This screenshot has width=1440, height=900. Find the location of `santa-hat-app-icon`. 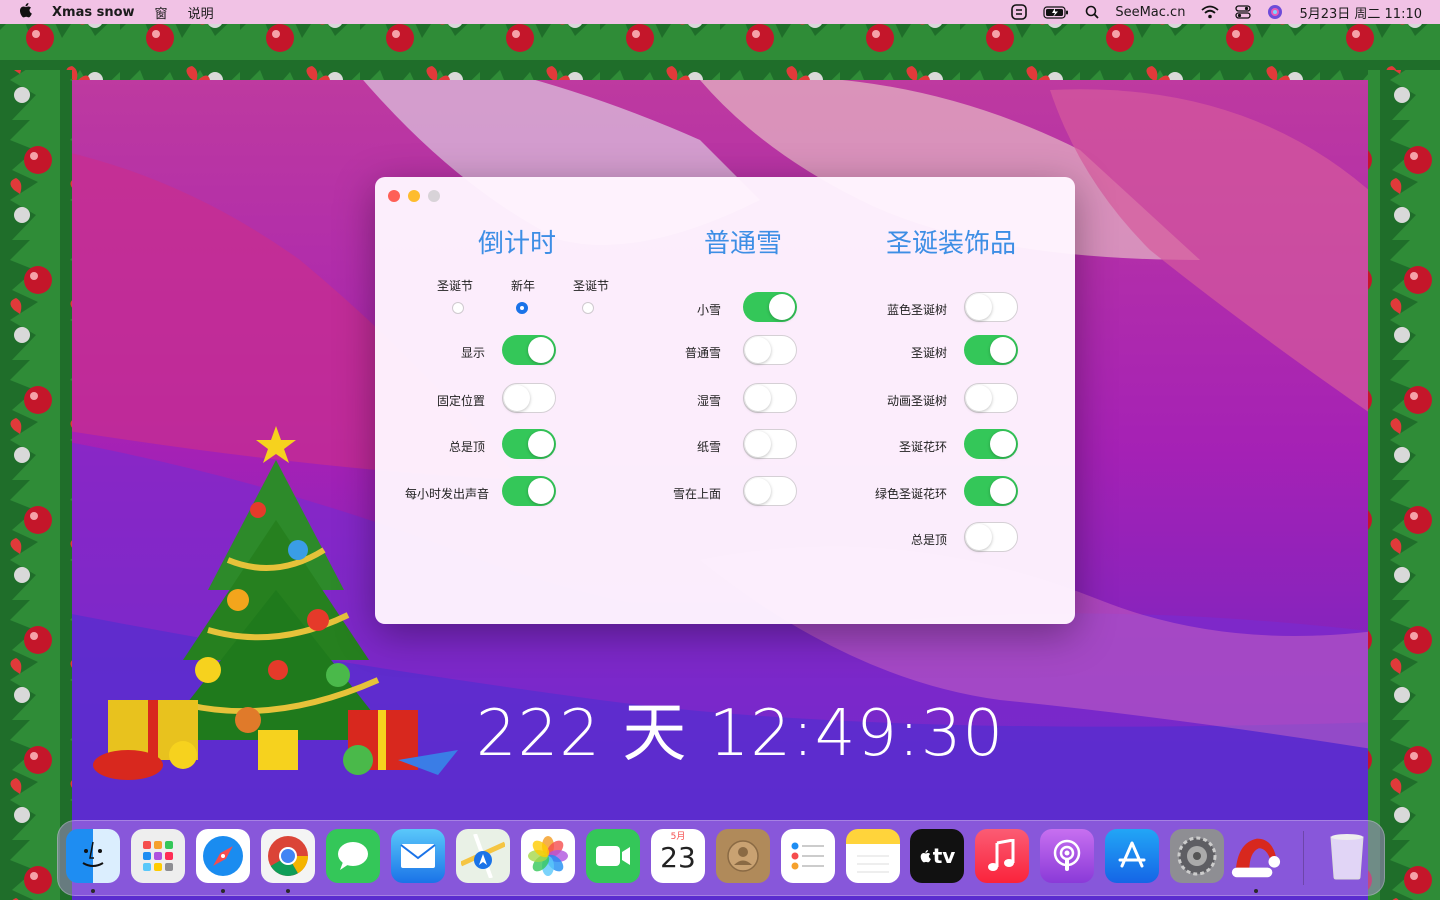

santa-hat-app-icon is located at coordinates (1255, 856).